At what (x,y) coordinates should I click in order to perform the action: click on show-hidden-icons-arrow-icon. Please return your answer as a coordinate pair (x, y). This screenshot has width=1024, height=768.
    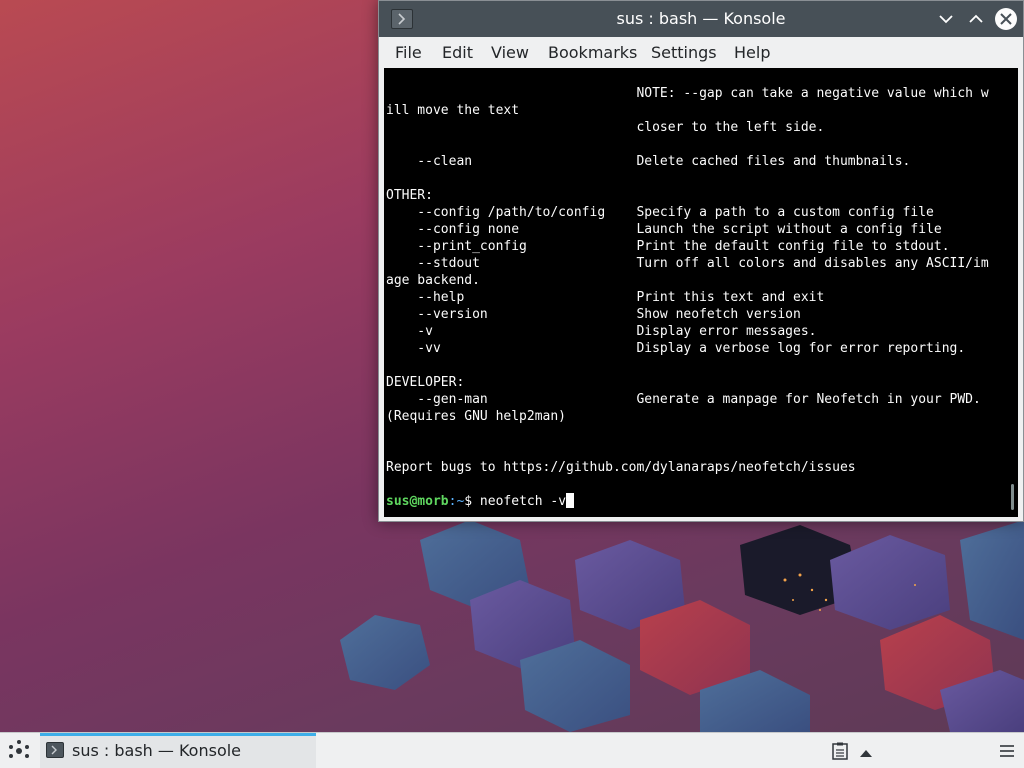
    Looking at the image, I should click on (866, 750).